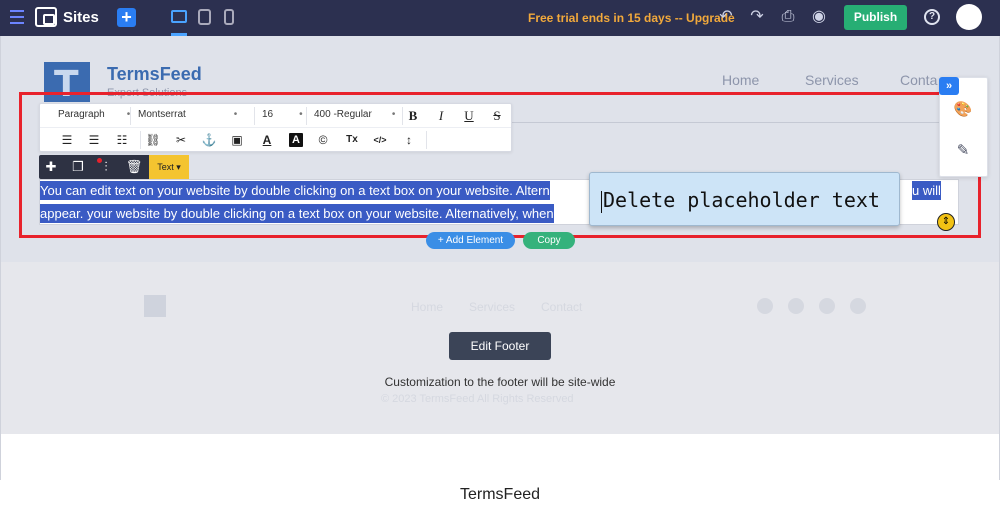  Describe the element at coordinates (500, 494) in the screenshot. I see `video-caption: TermsFeed` at that location.